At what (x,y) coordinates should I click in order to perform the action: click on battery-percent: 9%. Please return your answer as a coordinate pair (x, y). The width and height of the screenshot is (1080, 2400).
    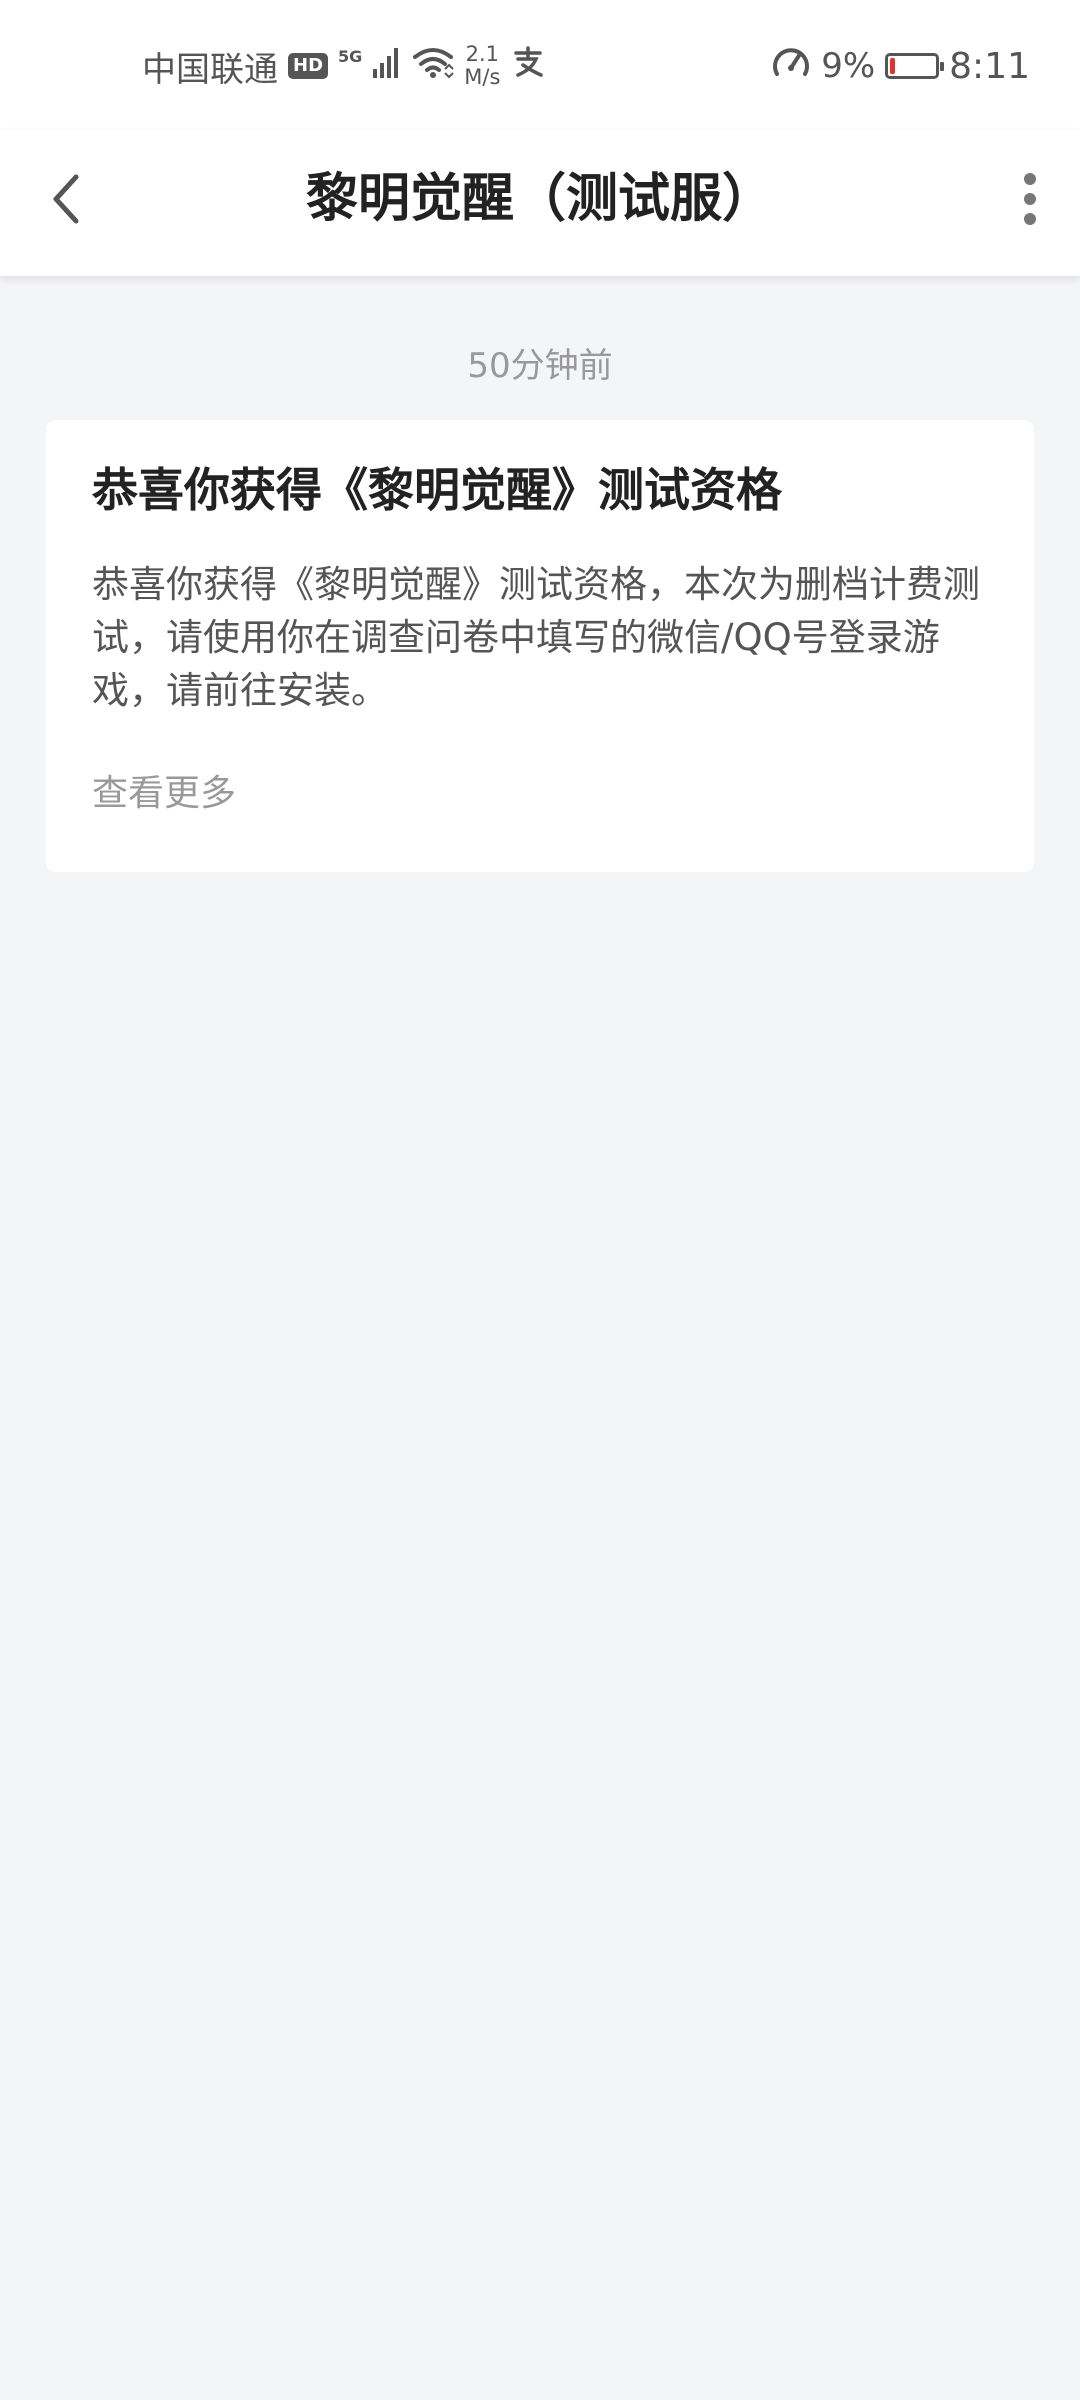
    Looking at the image, I should click on (848, 66).